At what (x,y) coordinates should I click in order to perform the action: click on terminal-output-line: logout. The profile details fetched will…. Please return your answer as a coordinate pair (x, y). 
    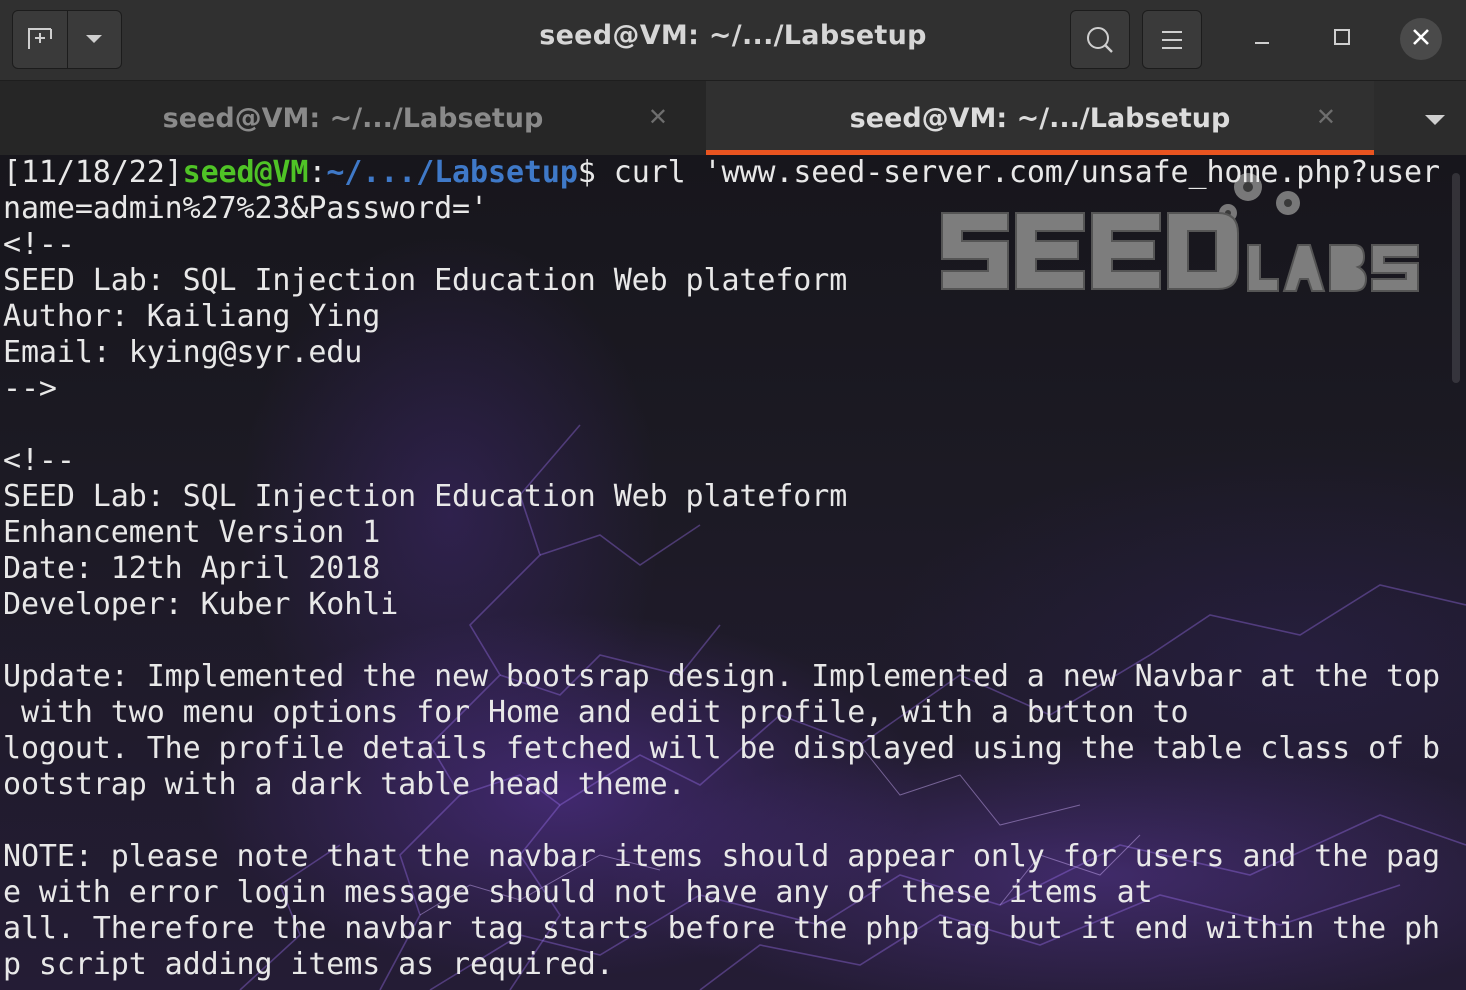
    Looking at the image, I should click on (721, 748).